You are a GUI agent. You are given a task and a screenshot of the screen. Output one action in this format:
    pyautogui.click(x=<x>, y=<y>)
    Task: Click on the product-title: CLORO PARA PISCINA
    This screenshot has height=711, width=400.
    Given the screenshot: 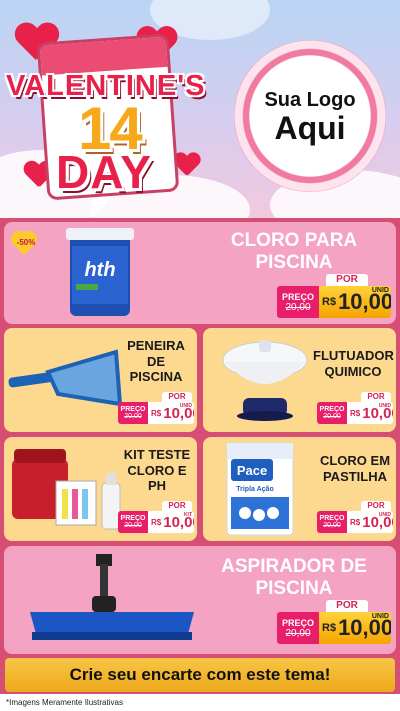 What is the action you would take?
    pyautogui.click(x=294, y=252)
    